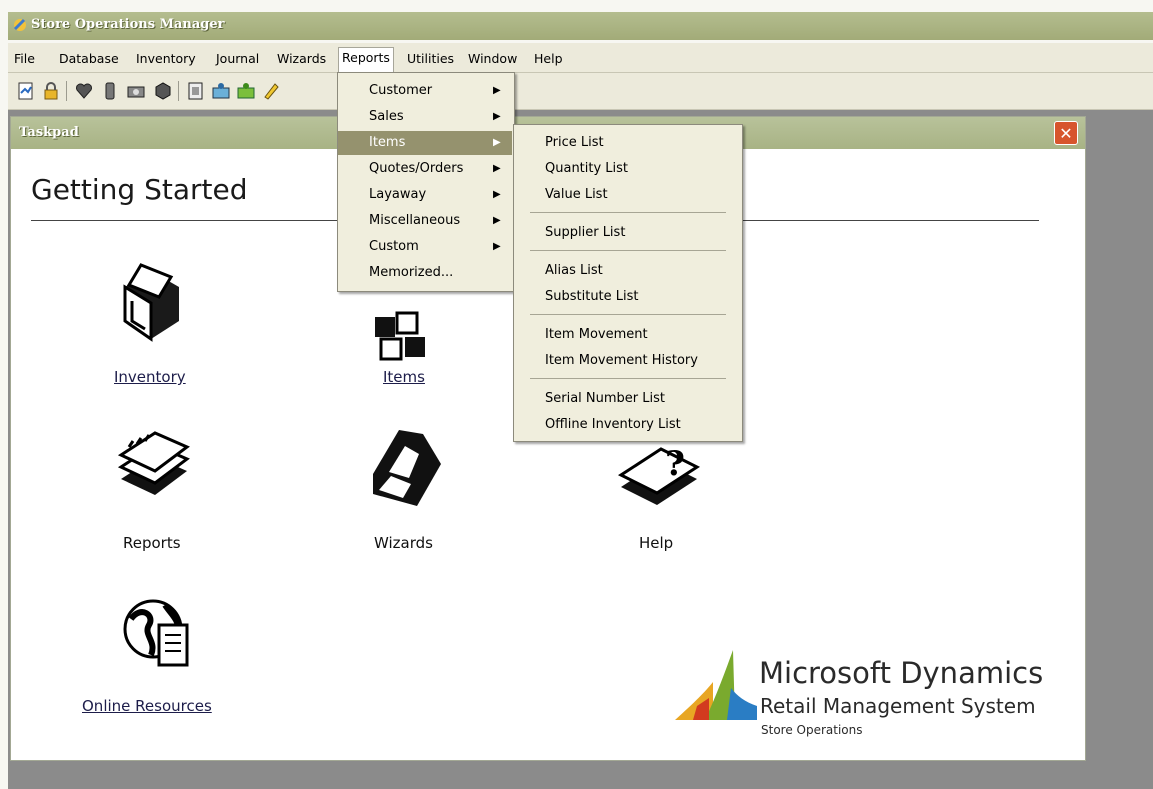 The width and height of the screenshot is (1153, 789). I want to click on menu-item-price-list: Price List, so click(574, 142).